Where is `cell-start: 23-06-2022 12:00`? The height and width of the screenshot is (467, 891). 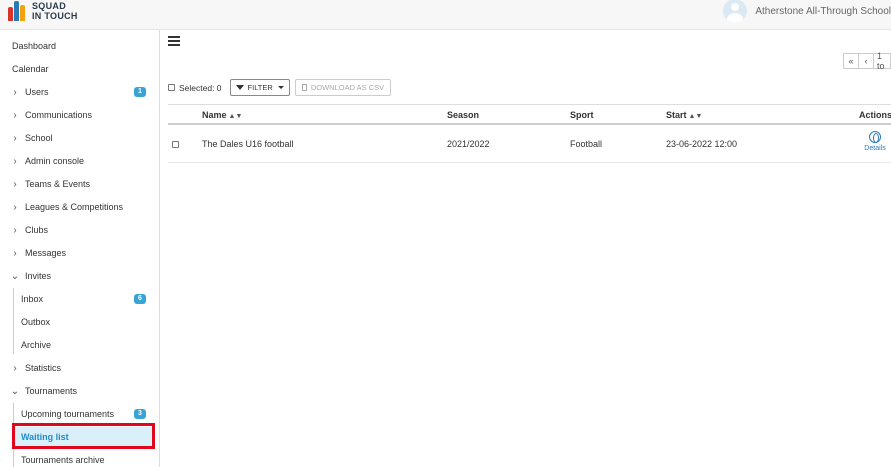
cell-start: 23-06-2022 12:00 is located at coordinates (702, 144).